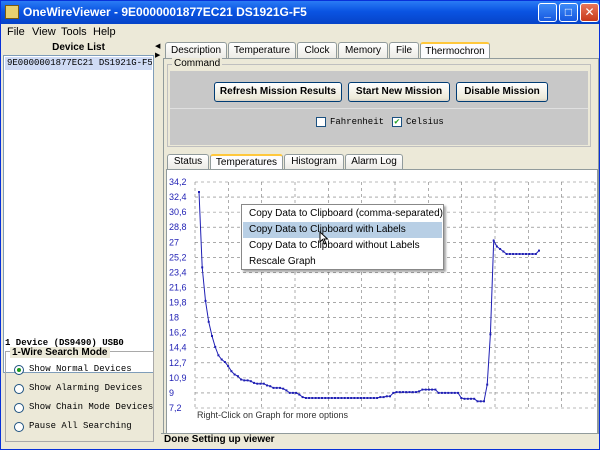  I want to click on y-tick-label: 30,6, so click(178, 212).